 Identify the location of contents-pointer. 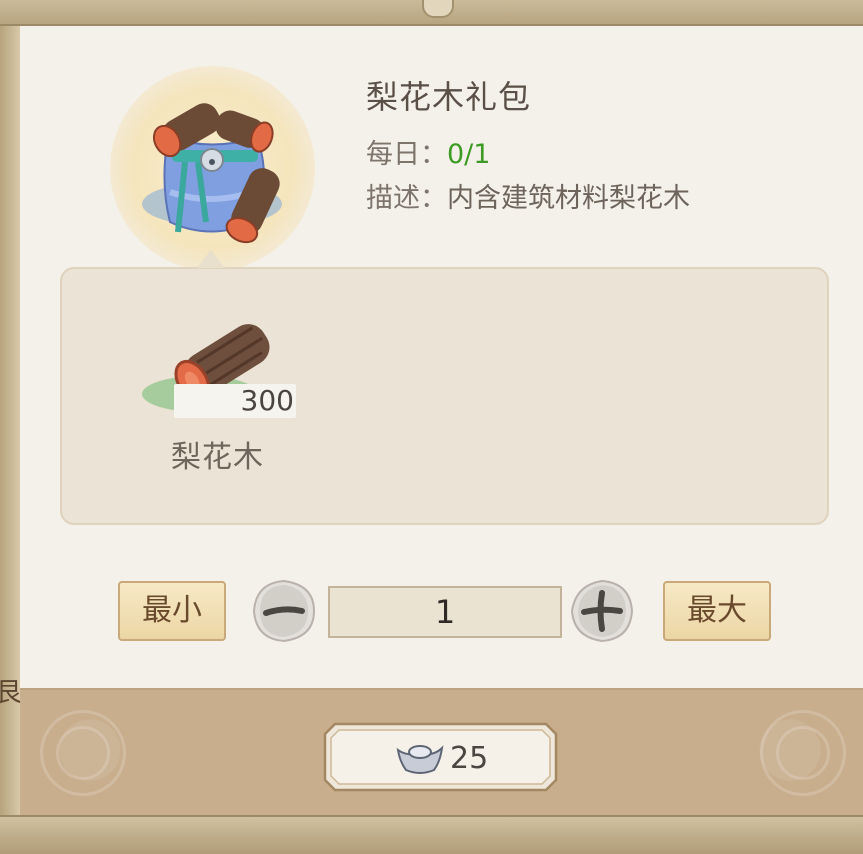
(211, 259).